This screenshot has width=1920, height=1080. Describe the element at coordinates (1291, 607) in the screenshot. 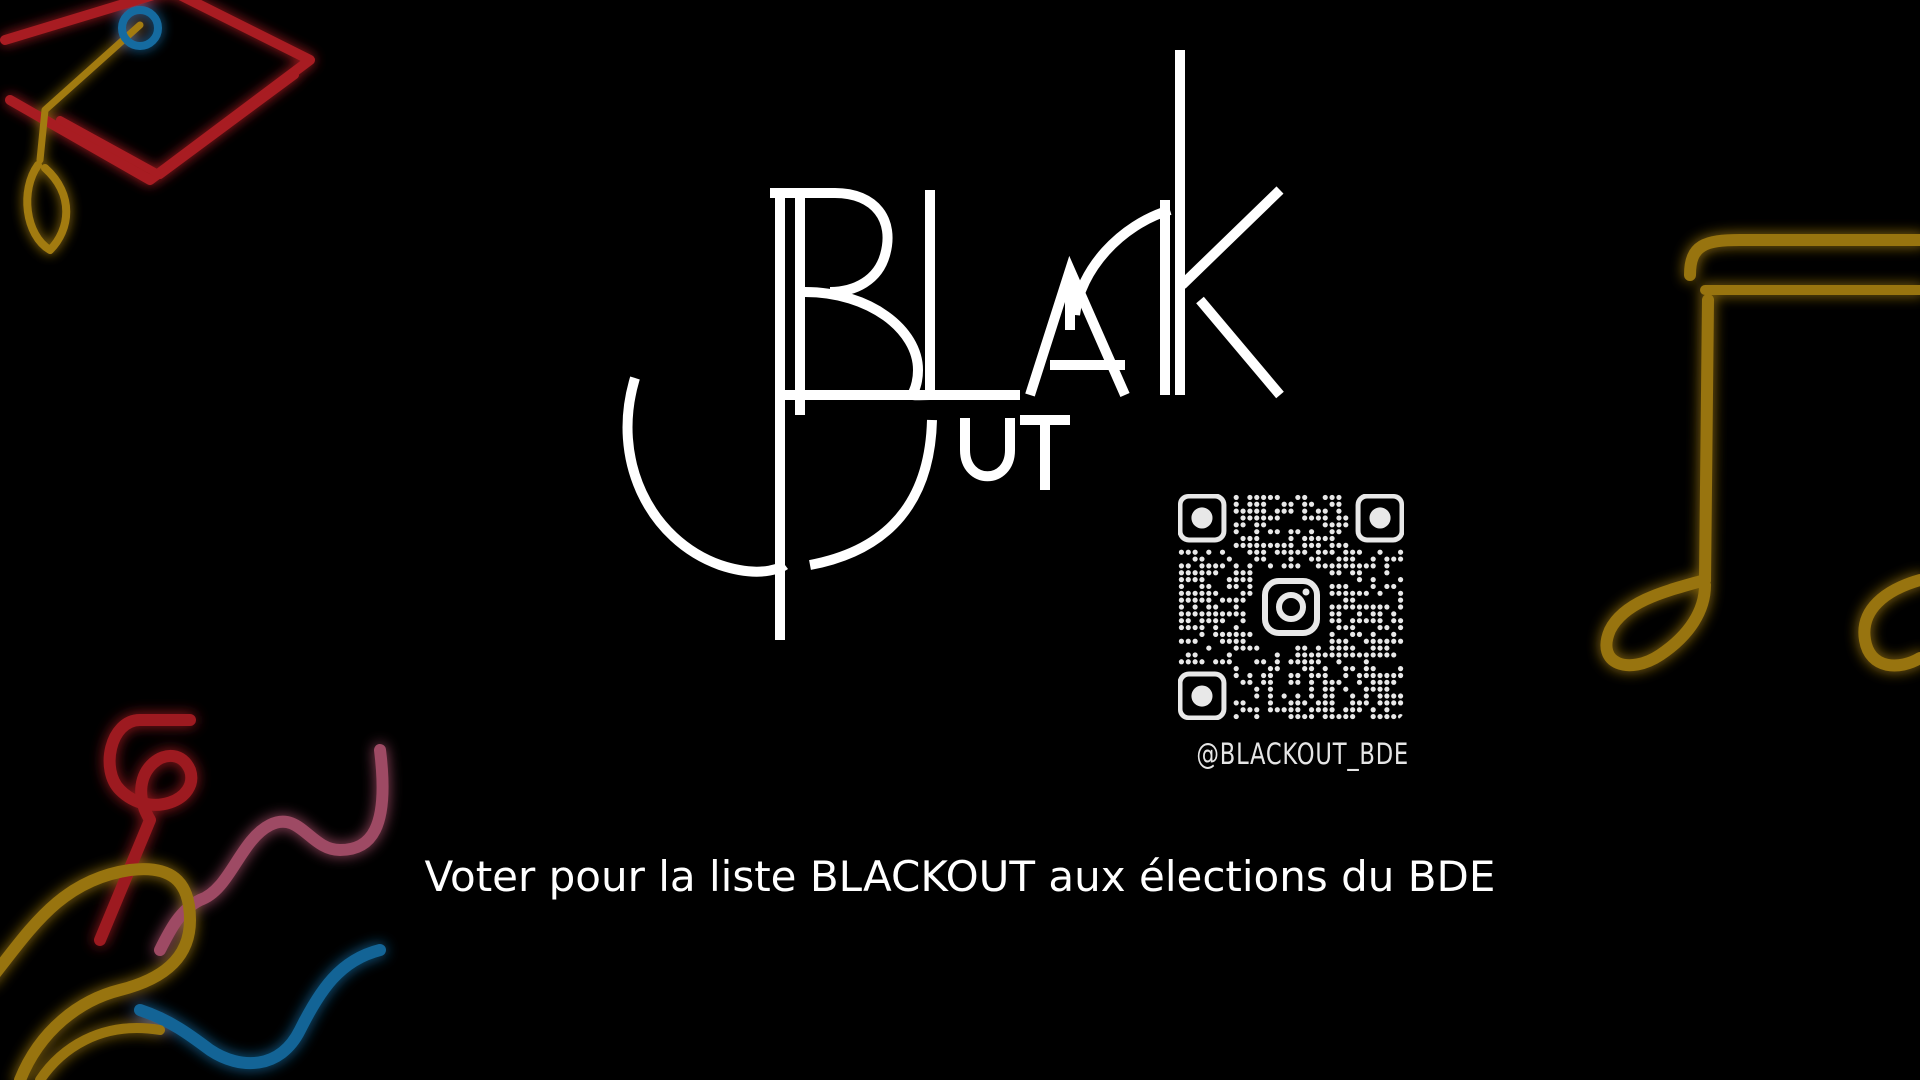

I see `qr-code` at that location.